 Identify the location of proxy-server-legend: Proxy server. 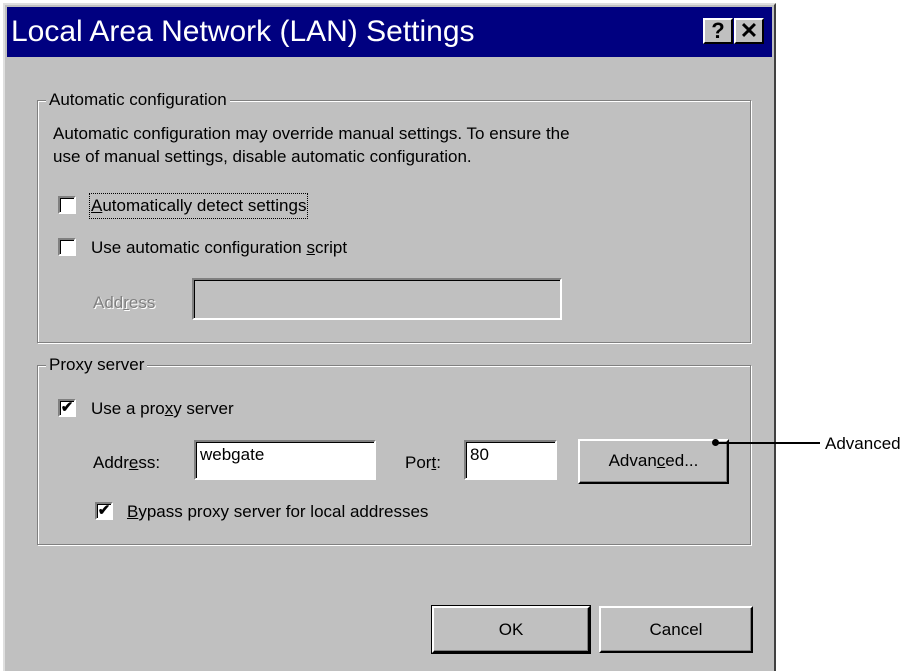
(97, 365).